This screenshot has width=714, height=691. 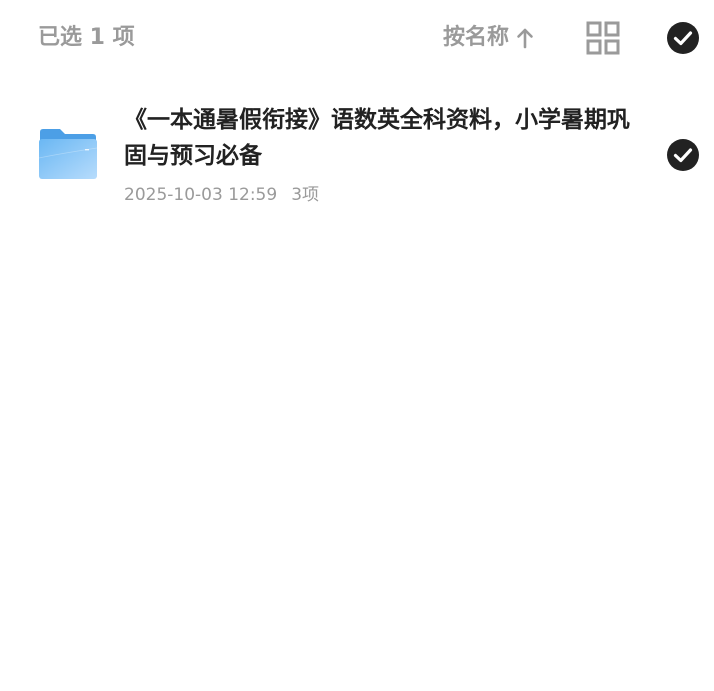 What do you see at coordinates (357, 39) in the screenshot?
I see `selection-header: 已选 1 项 按名称` at bounding box center [357, 39].